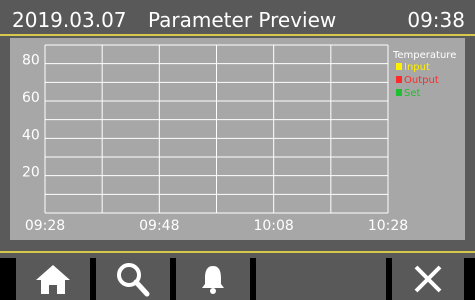  What do you see at coordinates (45, 226) in the screenshot?
I see `x-tick-label: 09:28` at bounding box center [45, 226].